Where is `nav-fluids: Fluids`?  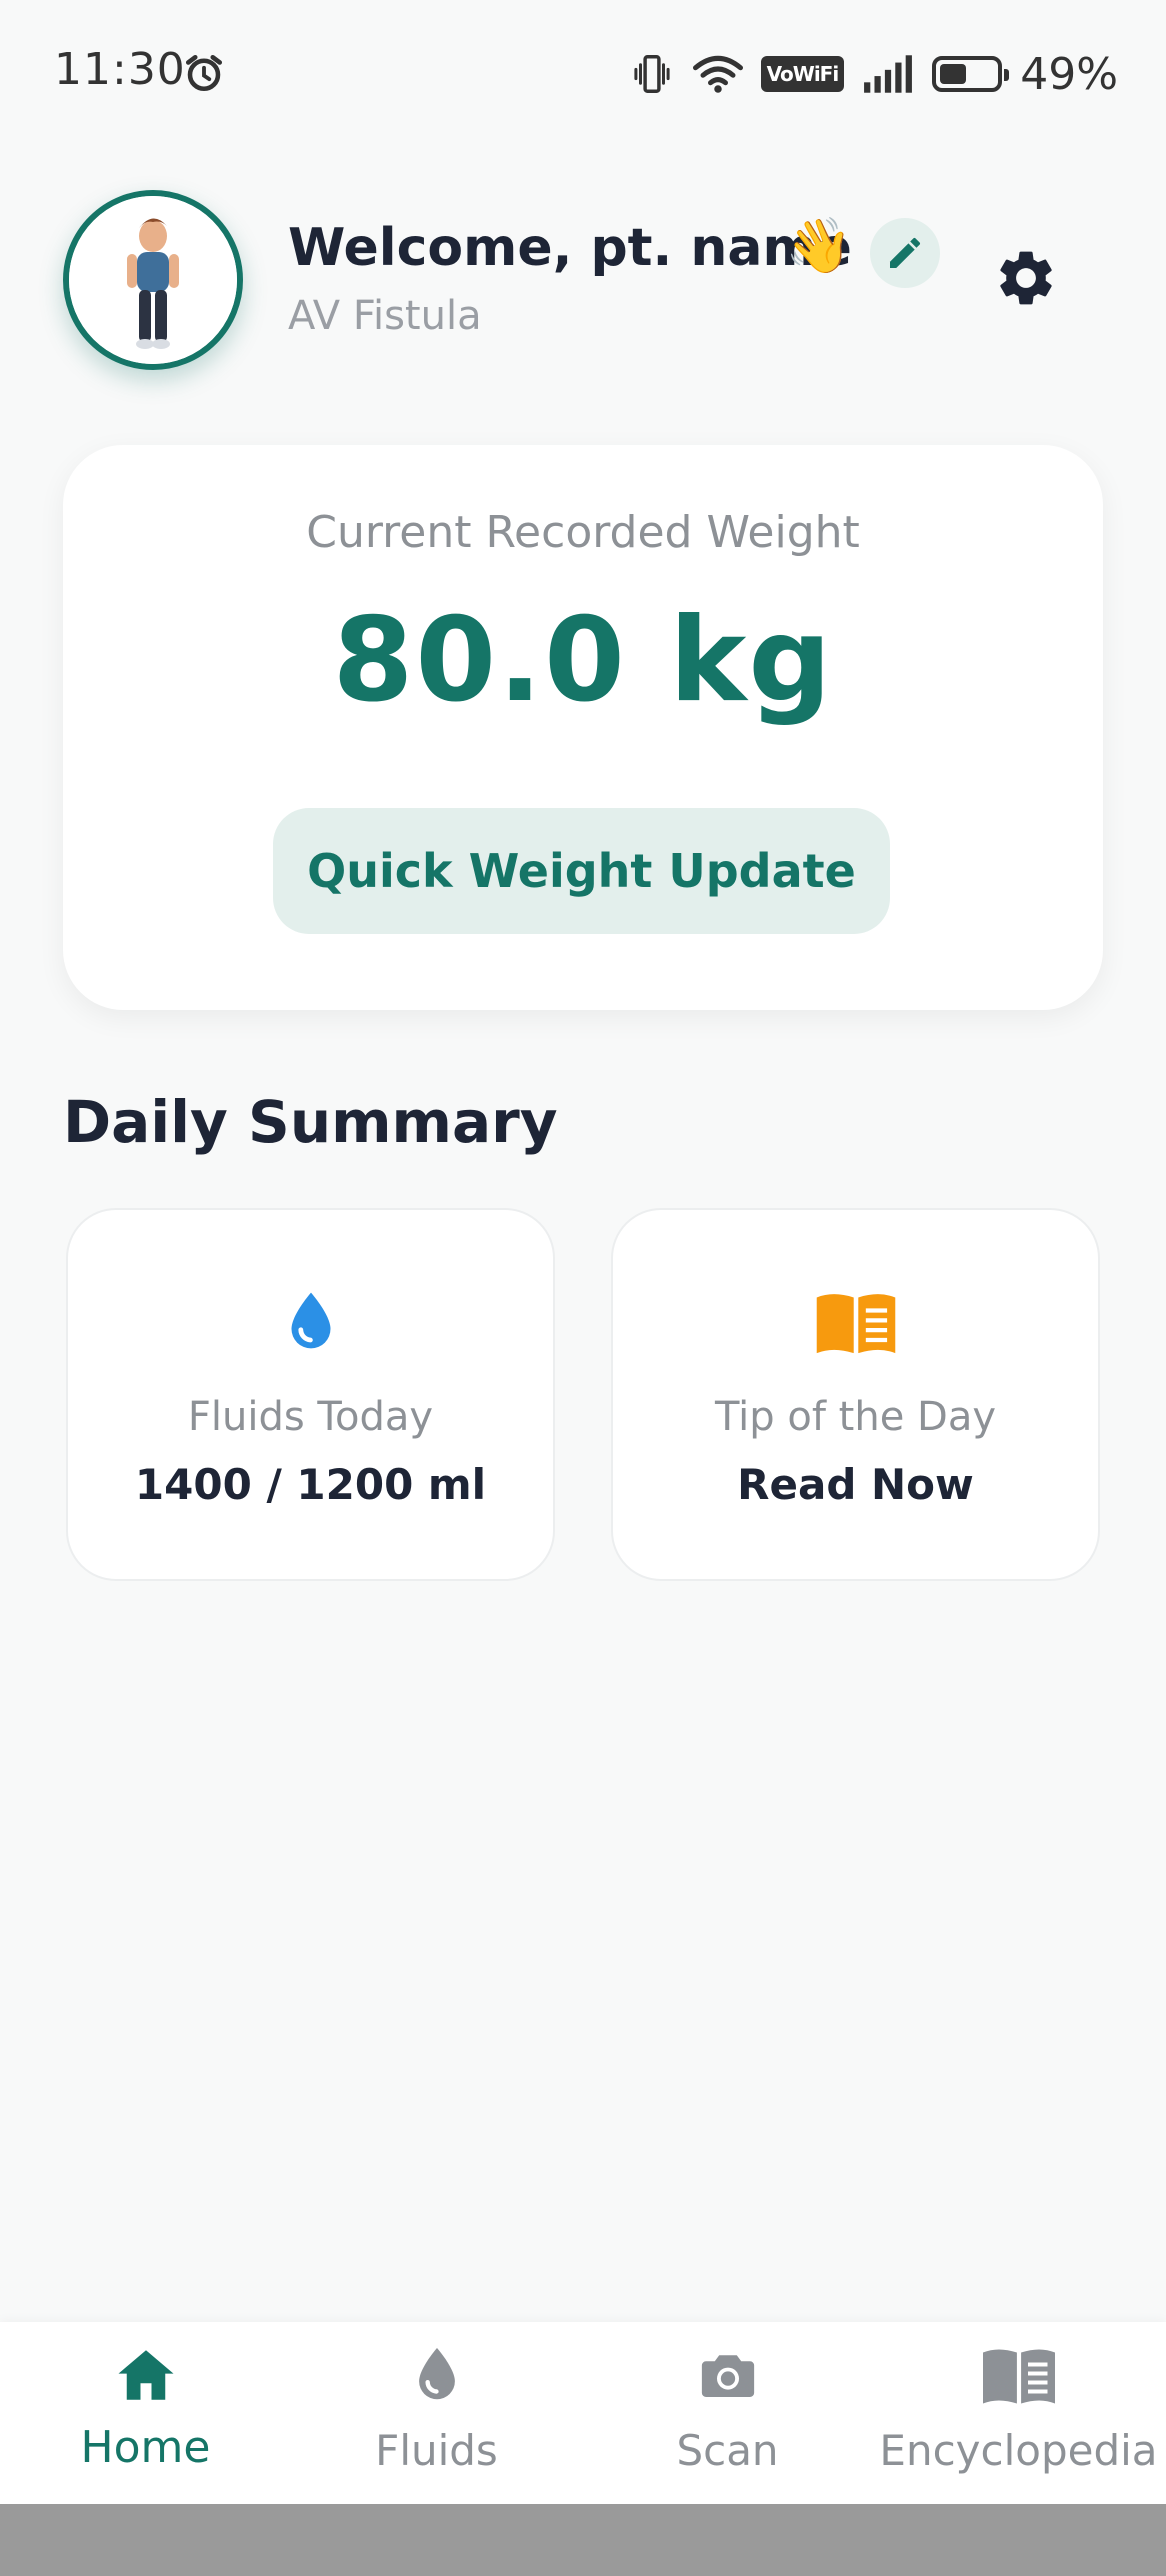
nav-fluids: Fluids is located at coordinates (436, 2413).